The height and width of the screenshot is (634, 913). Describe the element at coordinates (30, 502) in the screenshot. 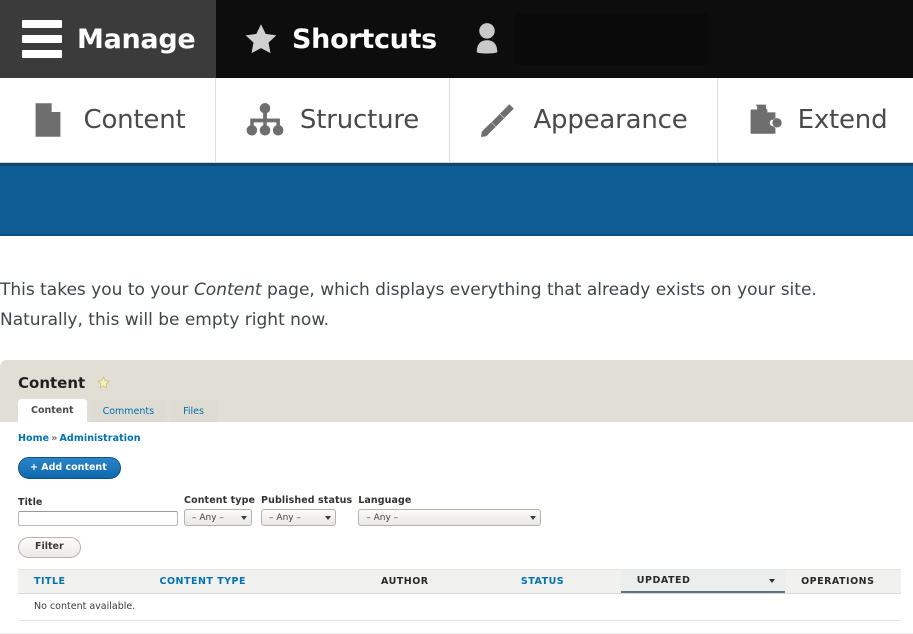

I see `title-filter-label: Title` at that location.